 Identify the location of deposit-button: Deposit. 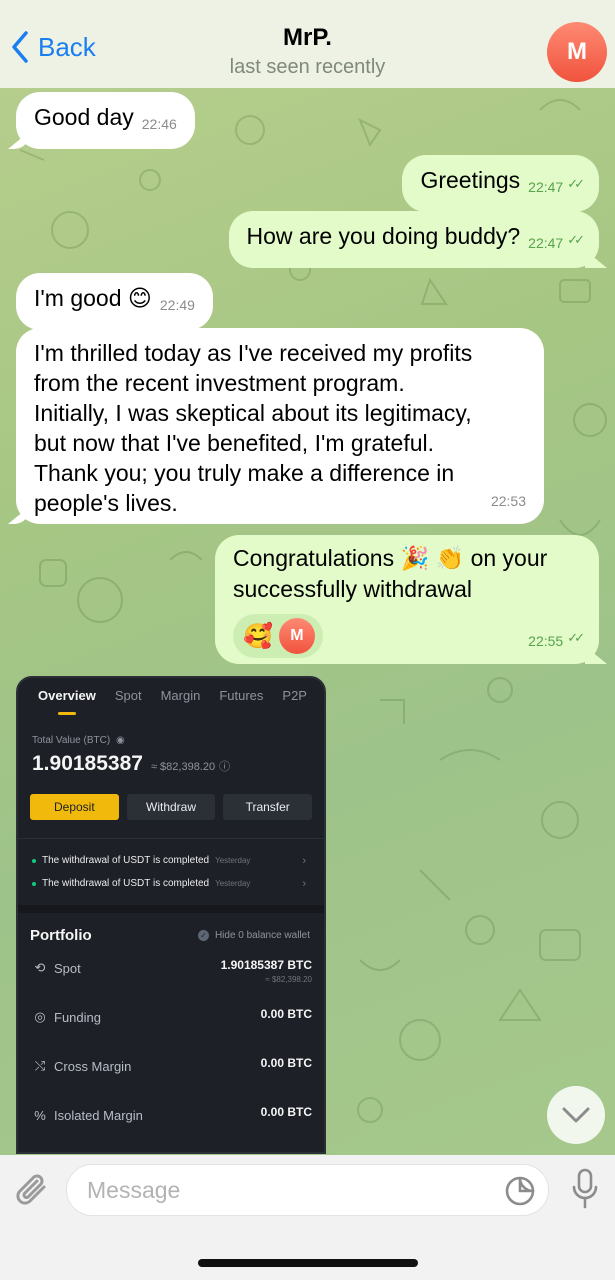
(74, 807).